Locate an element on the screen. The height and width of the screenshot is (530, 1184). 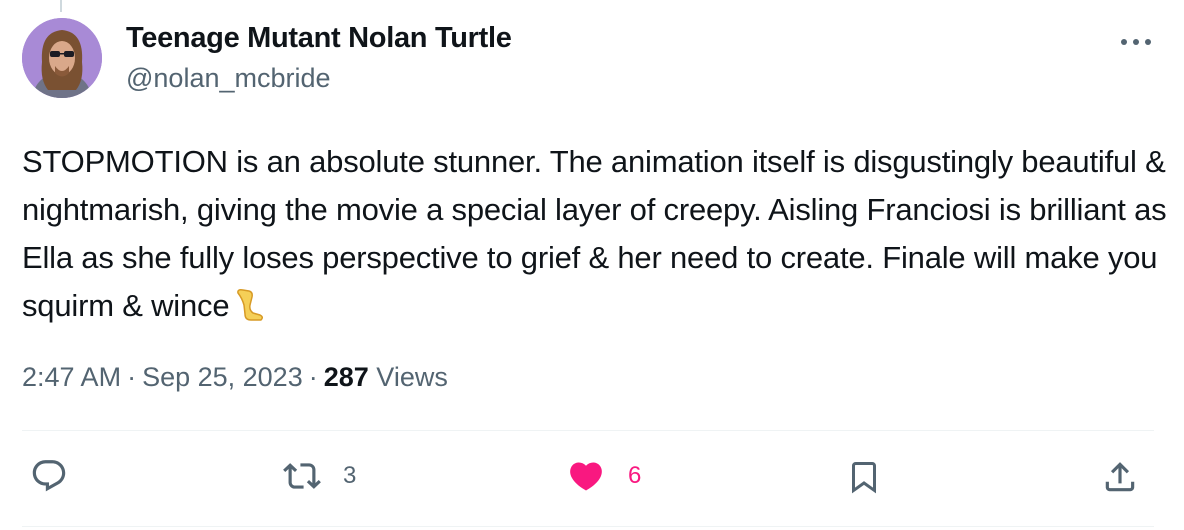
more-options-icon is located at coordinates (1136, 42).